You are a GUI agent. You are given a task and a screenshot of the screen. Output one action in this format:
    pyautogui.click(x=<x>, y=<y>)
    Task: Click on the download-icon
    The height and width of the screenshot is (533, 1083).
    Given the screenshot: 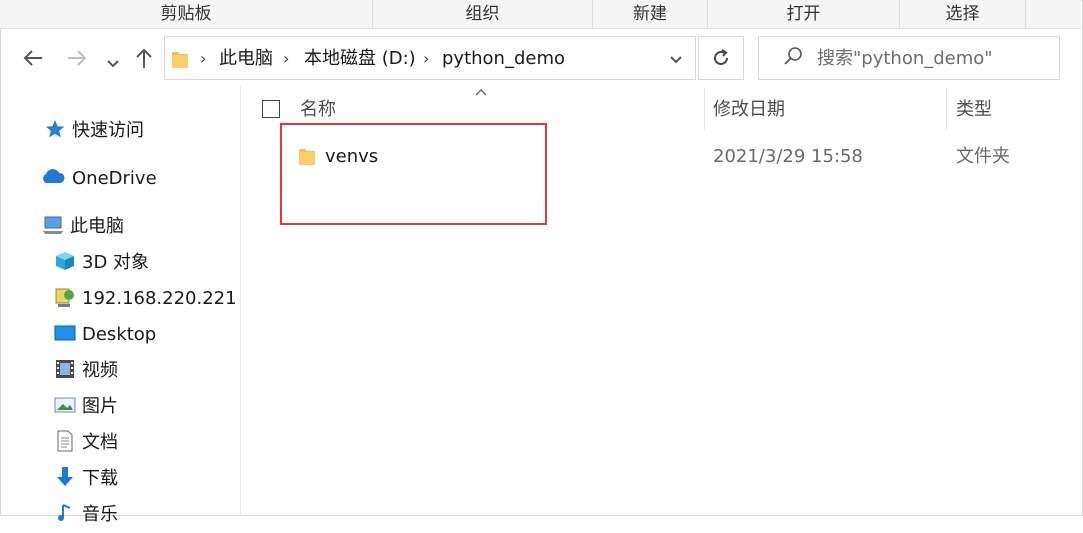 What is the action you would take?
    pyautogui.click(x=65, y=477)
    